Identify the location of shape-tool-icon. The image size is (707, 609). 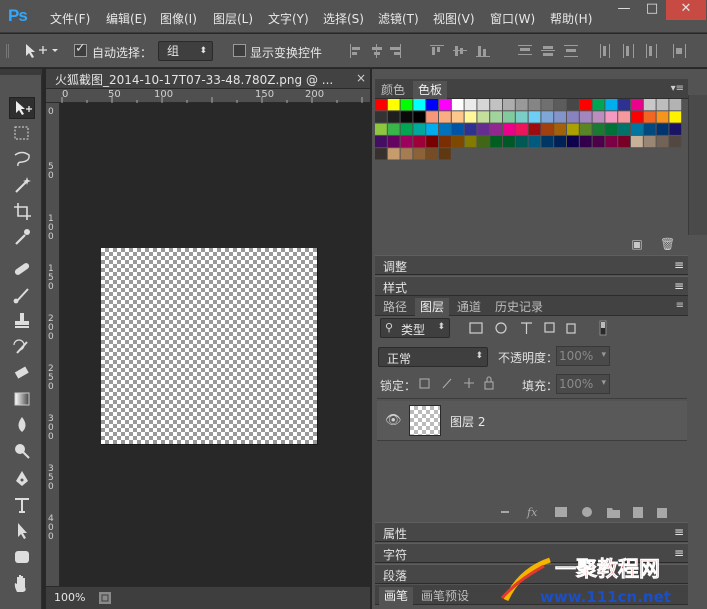
(22, 558).